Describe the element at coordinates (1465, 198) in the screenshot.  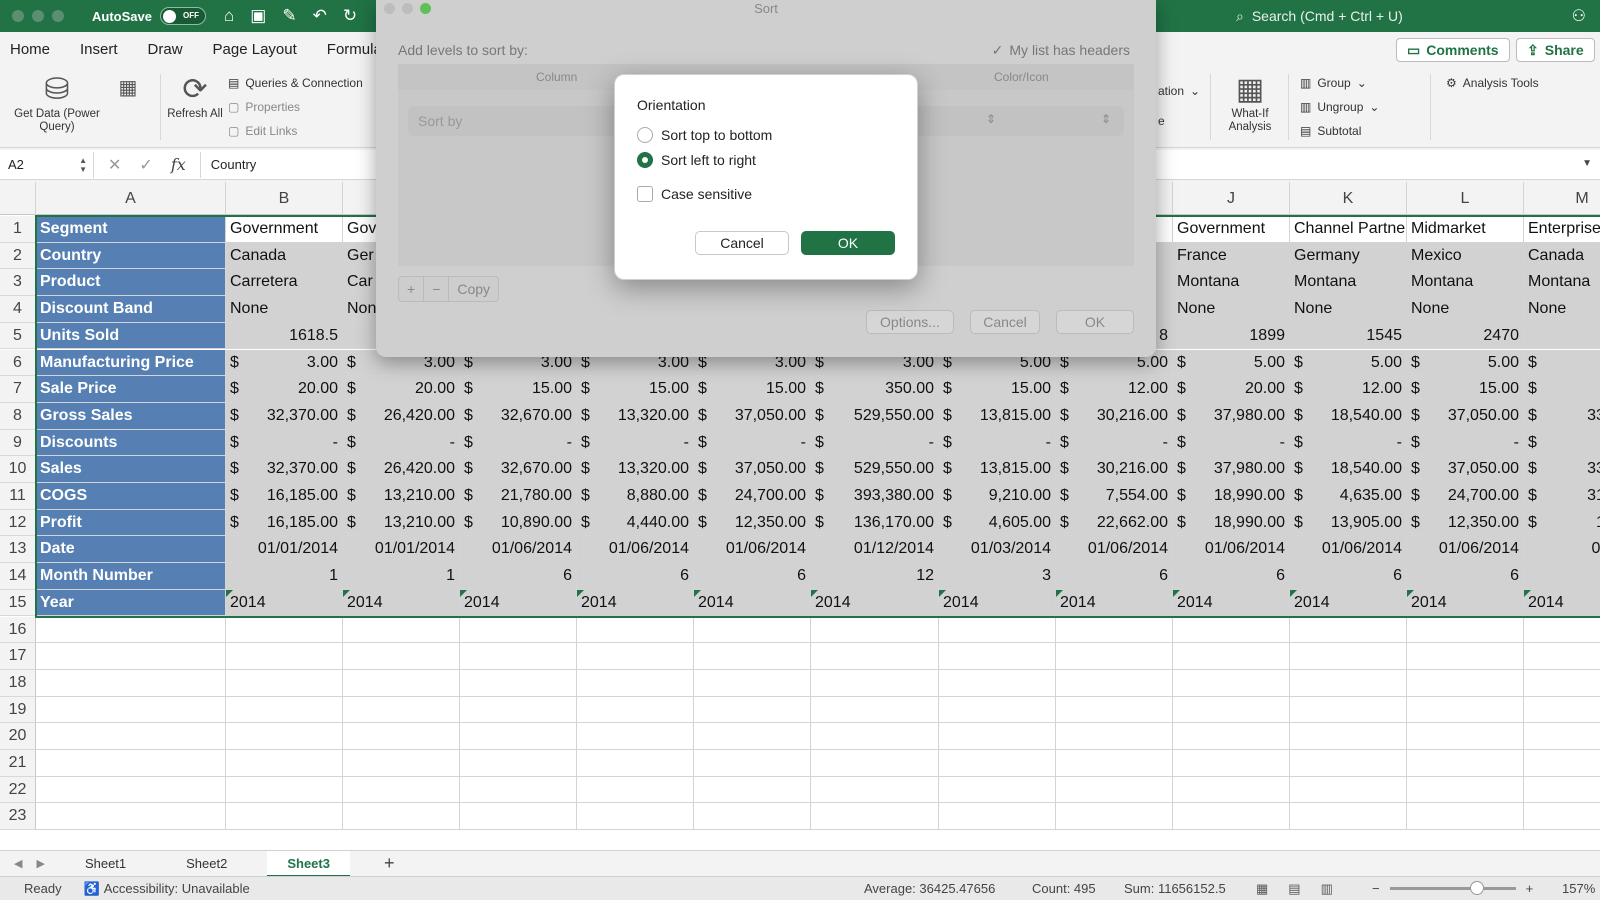
I see `column-header: L` at that location.